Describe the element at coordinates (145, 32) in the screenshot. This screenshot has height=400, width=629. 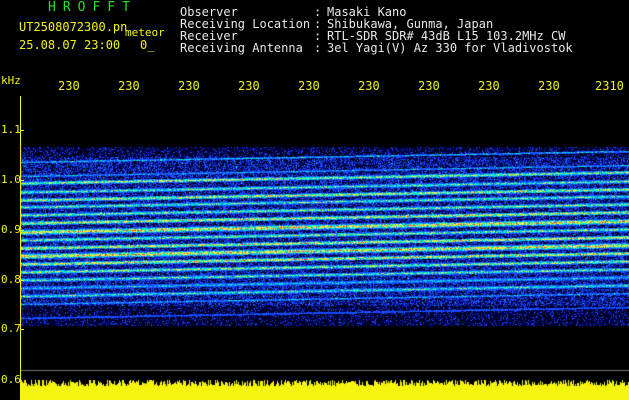
I see `detection-mode: meteor` at that location.